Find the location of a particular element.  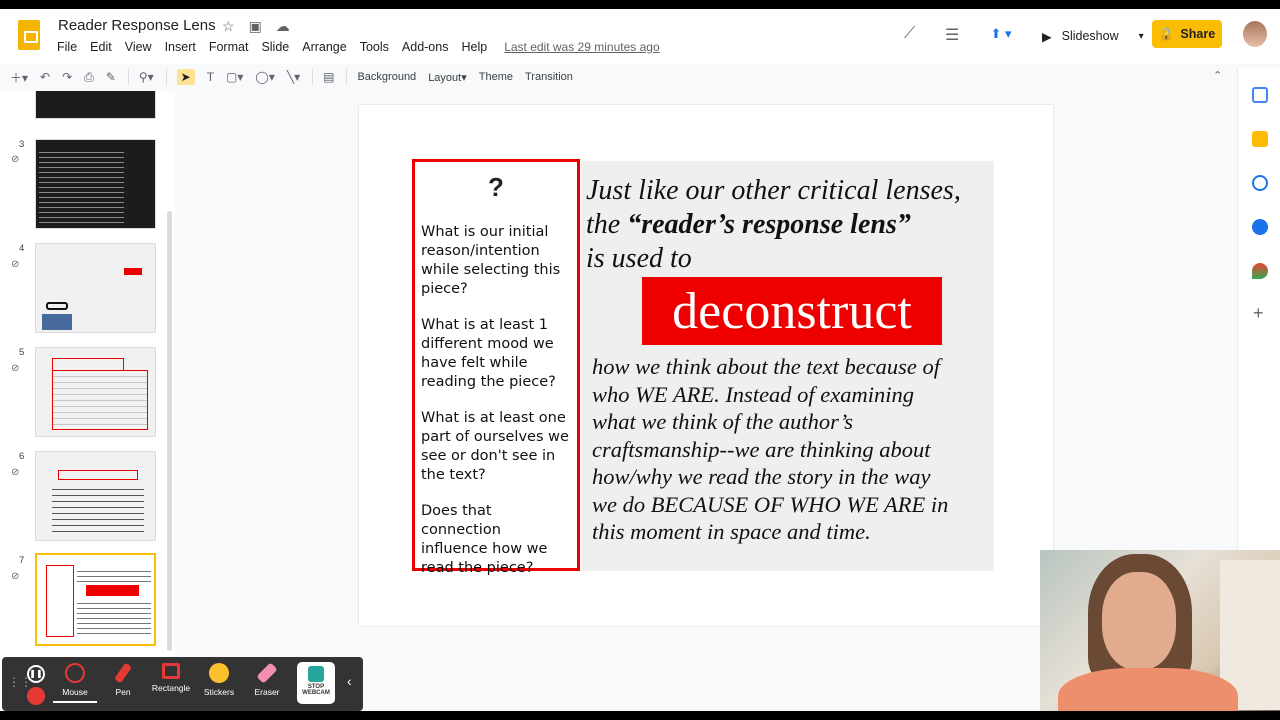

mouse-icon is located at coordinates (75, 673).